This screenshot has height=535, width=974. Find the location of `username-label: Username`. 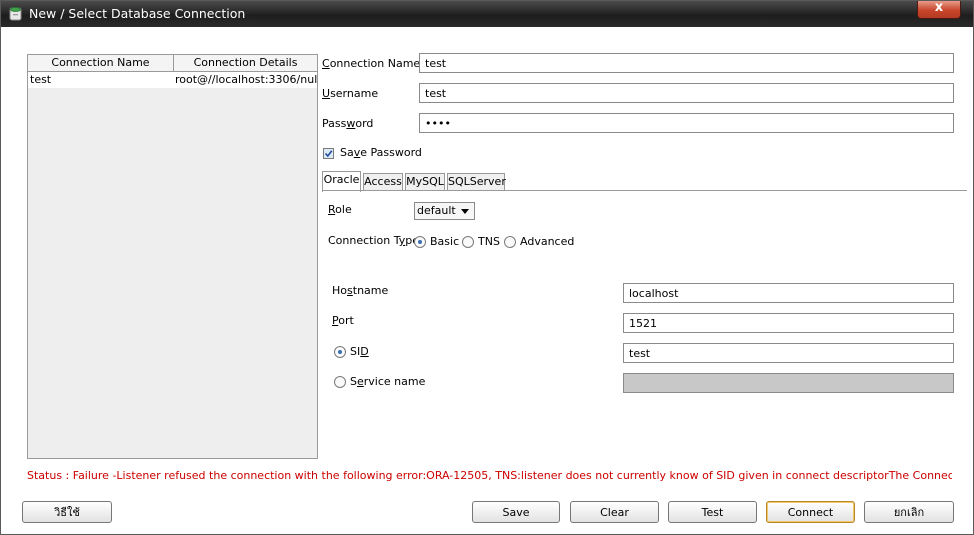

username-label: Username is located at coordinates (350, 93).